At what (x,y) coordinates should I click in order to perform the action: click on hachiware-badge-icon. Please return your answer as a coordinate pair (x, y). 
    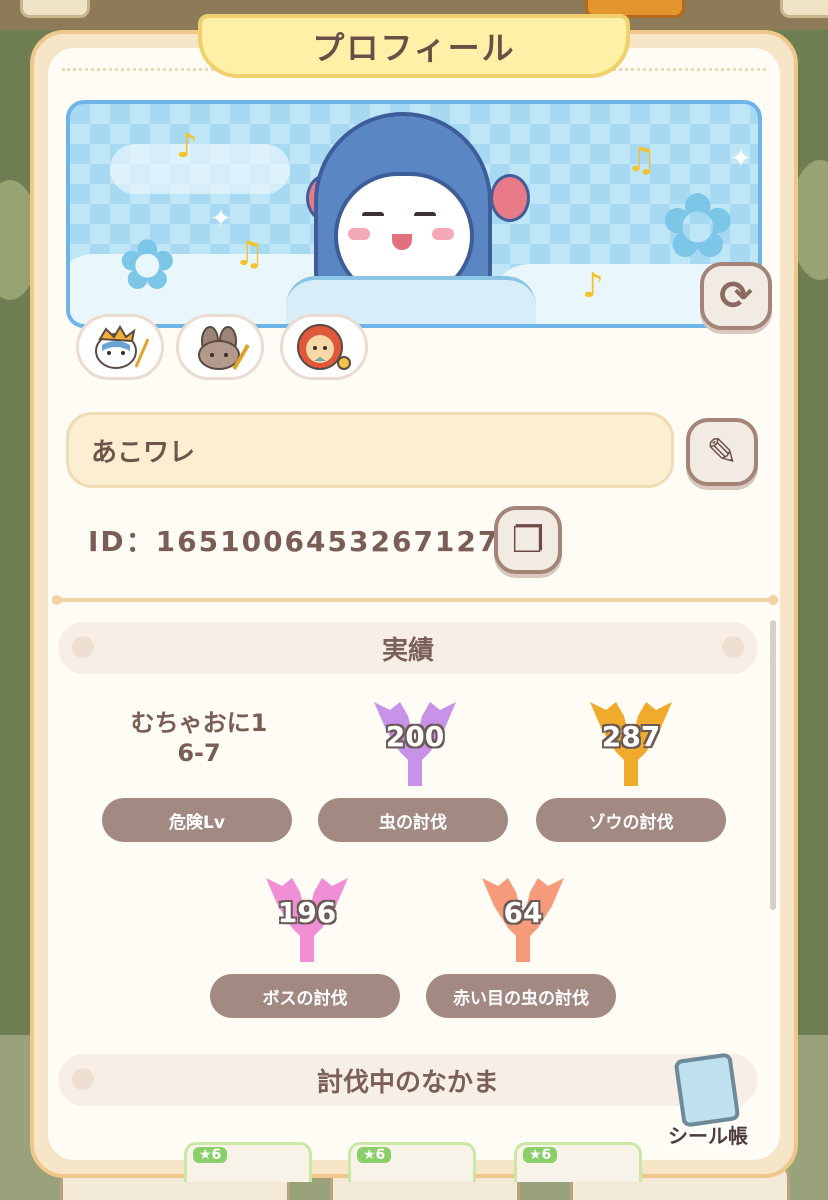
    Looking at the image, I should click on (122, 347).